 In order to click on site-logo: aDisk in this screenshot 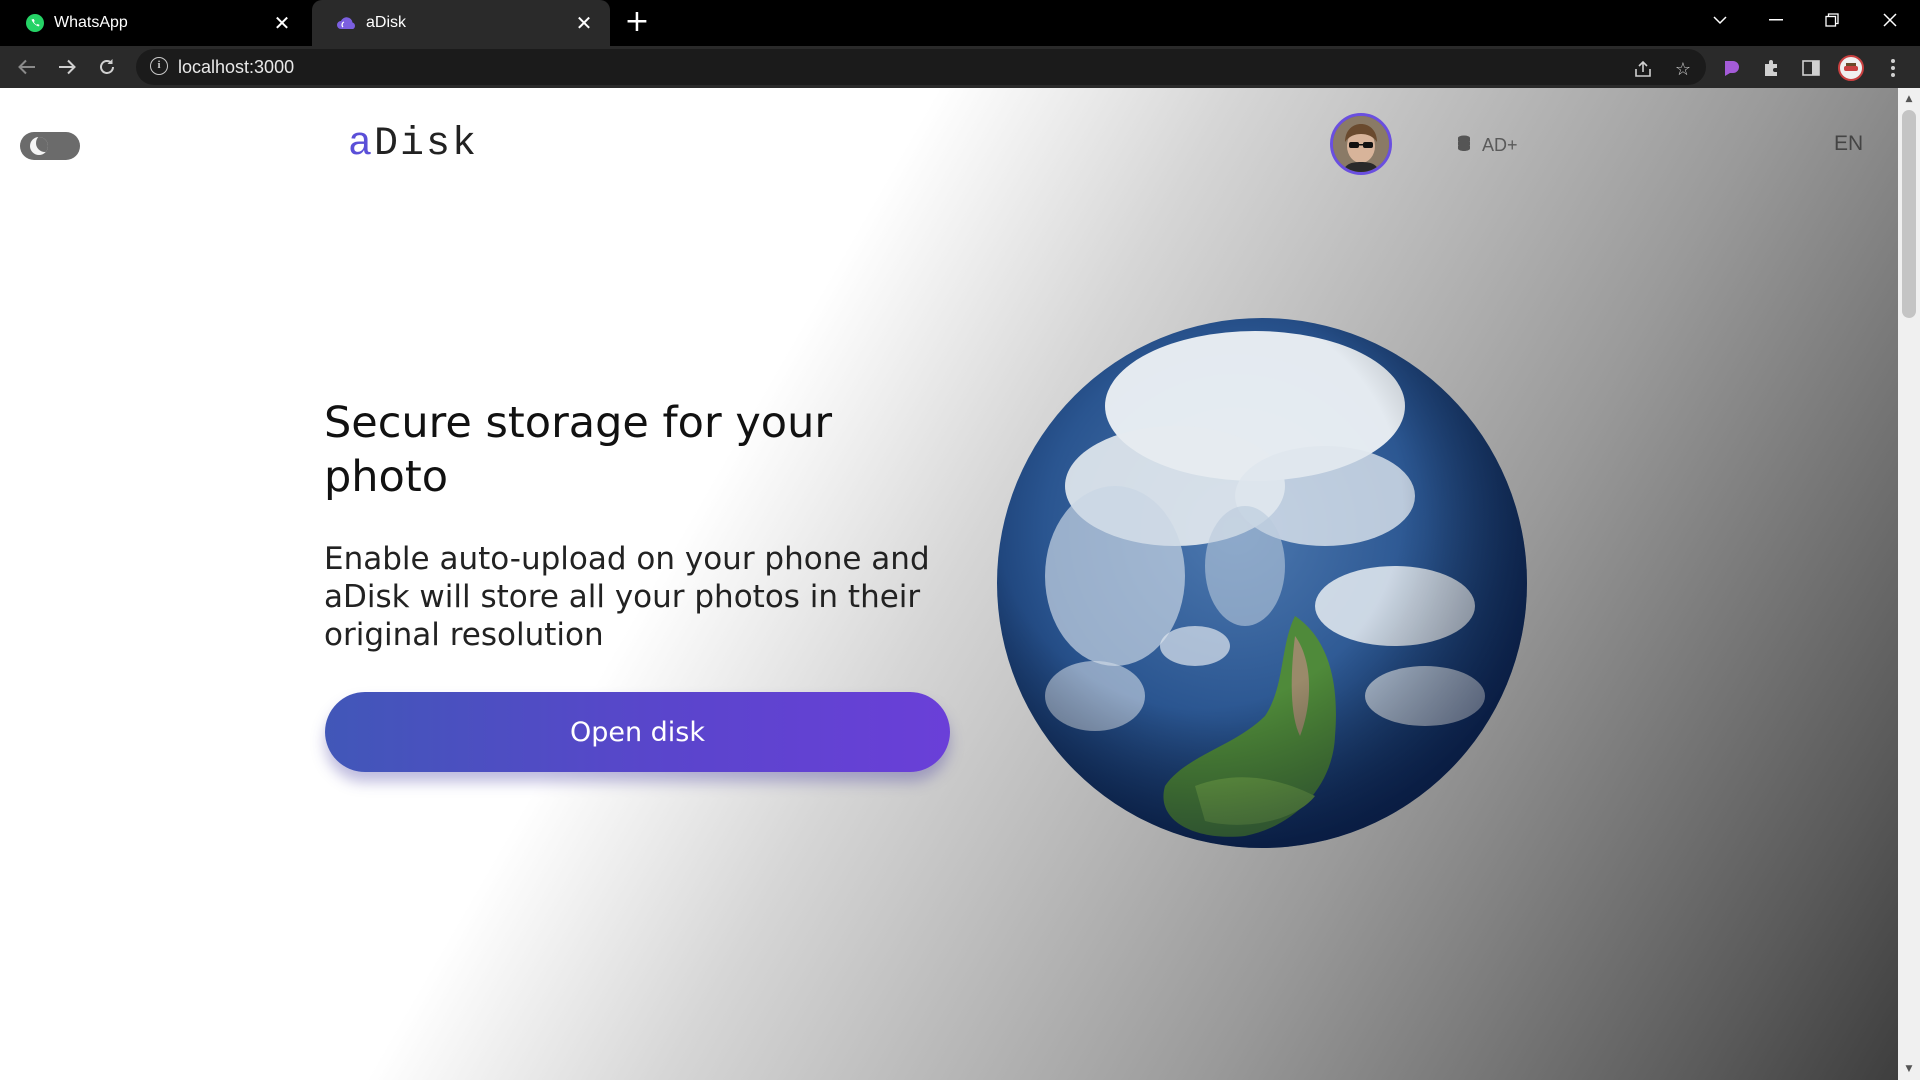, I will do `click(413, 144)`.